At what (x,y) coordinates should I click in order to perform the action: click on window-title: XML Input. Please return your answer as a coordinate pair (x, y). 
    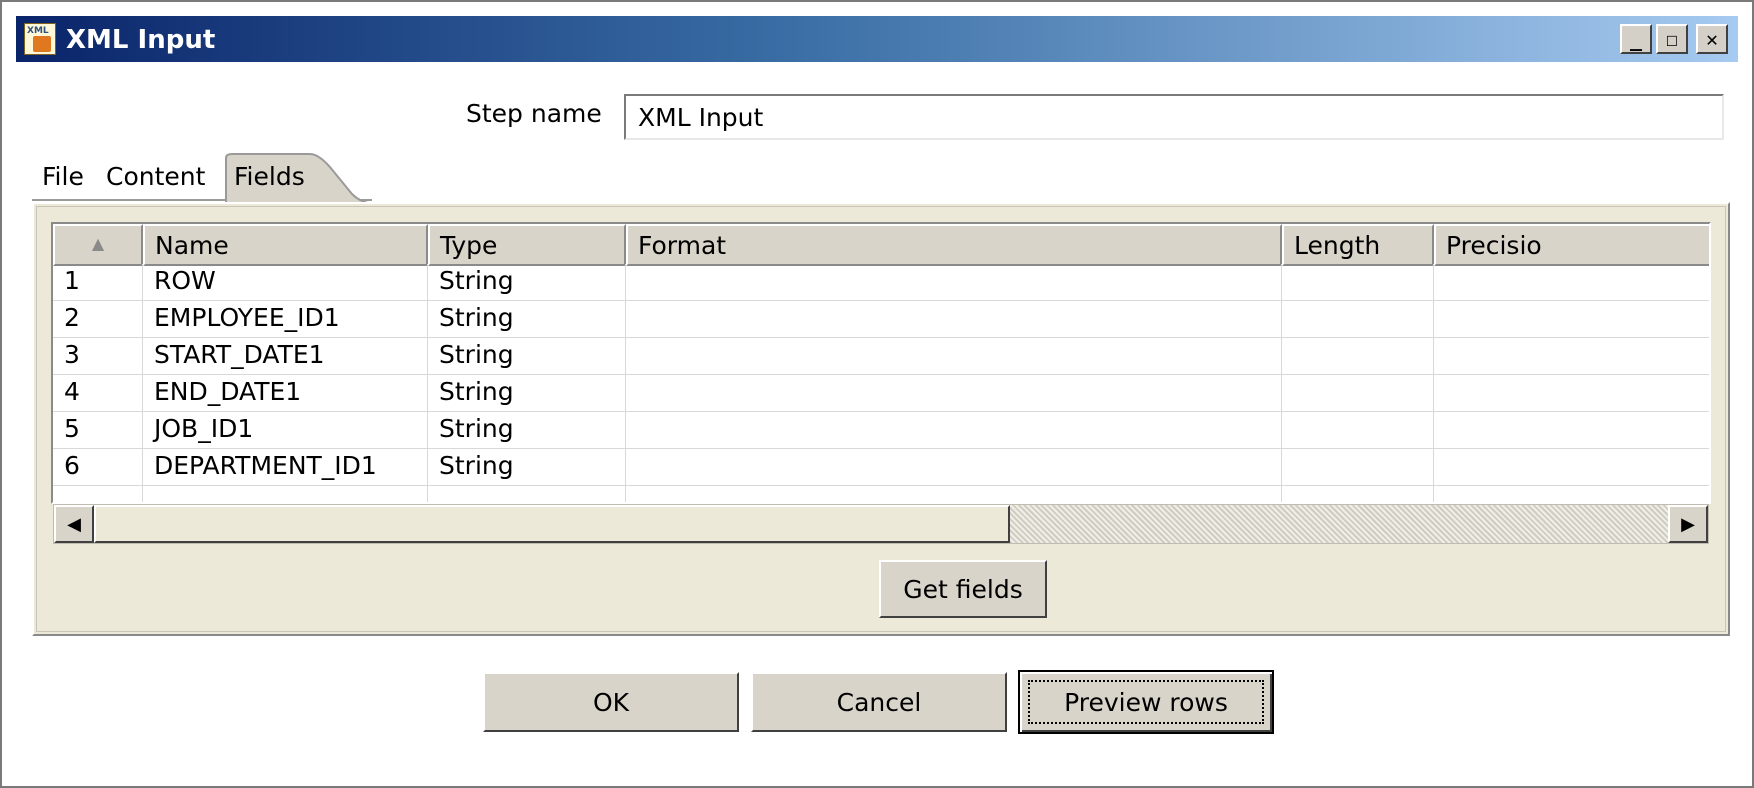
    Looking at the image, I should click on (141, 40).